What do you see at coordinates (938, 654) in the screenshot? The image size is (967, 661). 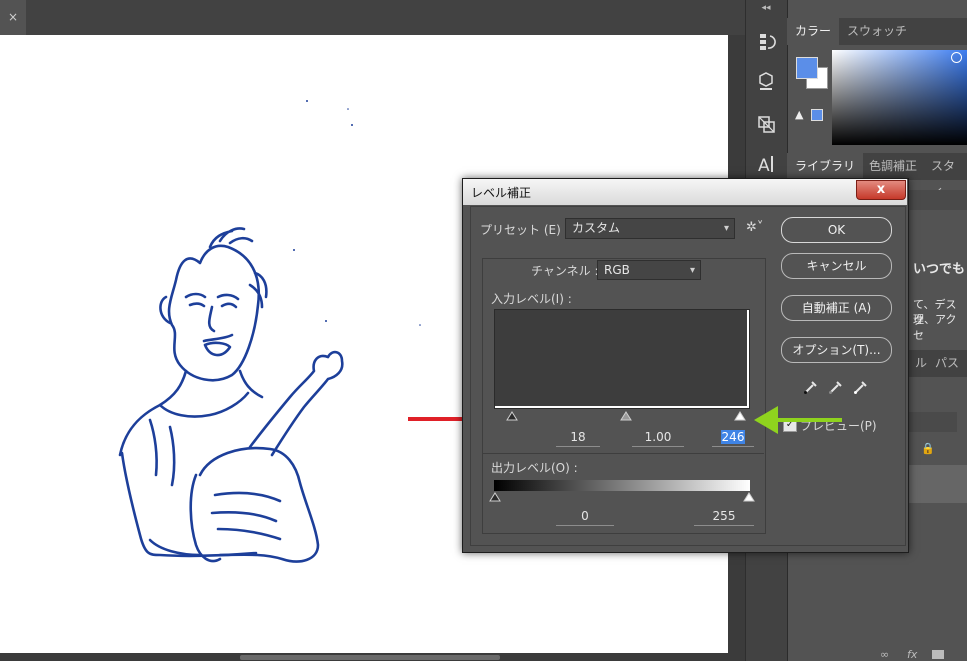 I see `layer-mask-icon` at bounding box center [938, 654].